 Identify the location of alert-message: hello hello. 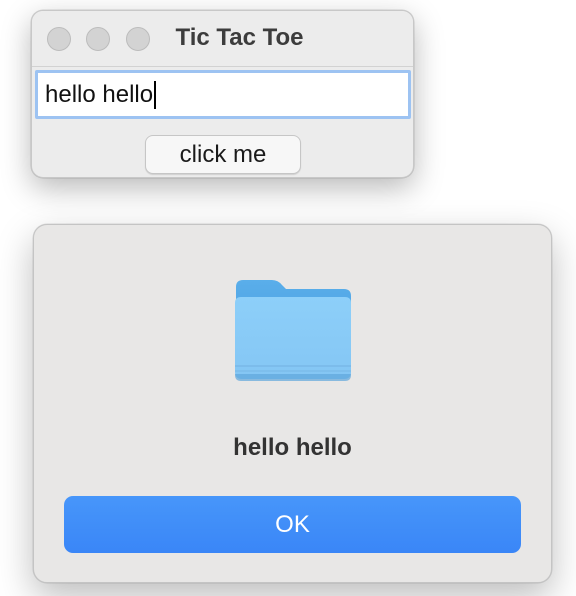
(292, 447).